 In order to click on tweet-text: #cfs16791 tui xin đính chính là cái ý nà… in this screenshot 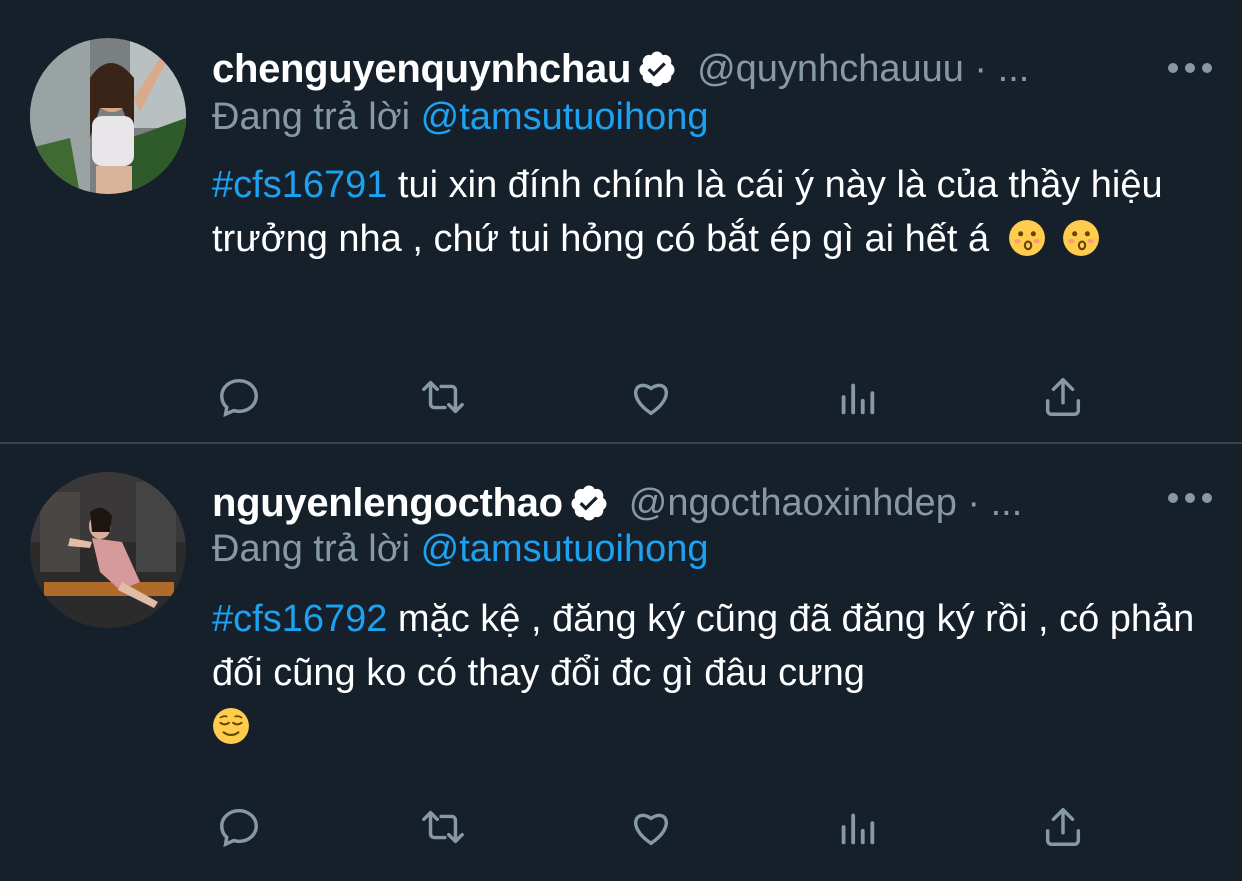, I will do `click(712, 212)`.